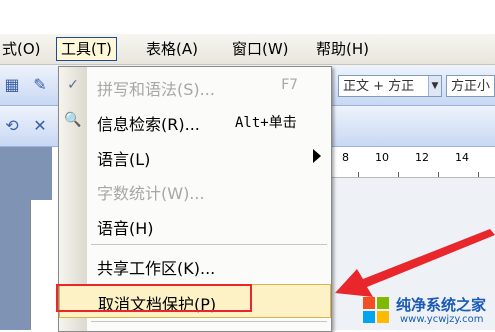 The height and width of the screenshot is (332, 495). Describe the element at coordinates (382, 157) in the screenshot. I see `ruler-label: 10` at that location.